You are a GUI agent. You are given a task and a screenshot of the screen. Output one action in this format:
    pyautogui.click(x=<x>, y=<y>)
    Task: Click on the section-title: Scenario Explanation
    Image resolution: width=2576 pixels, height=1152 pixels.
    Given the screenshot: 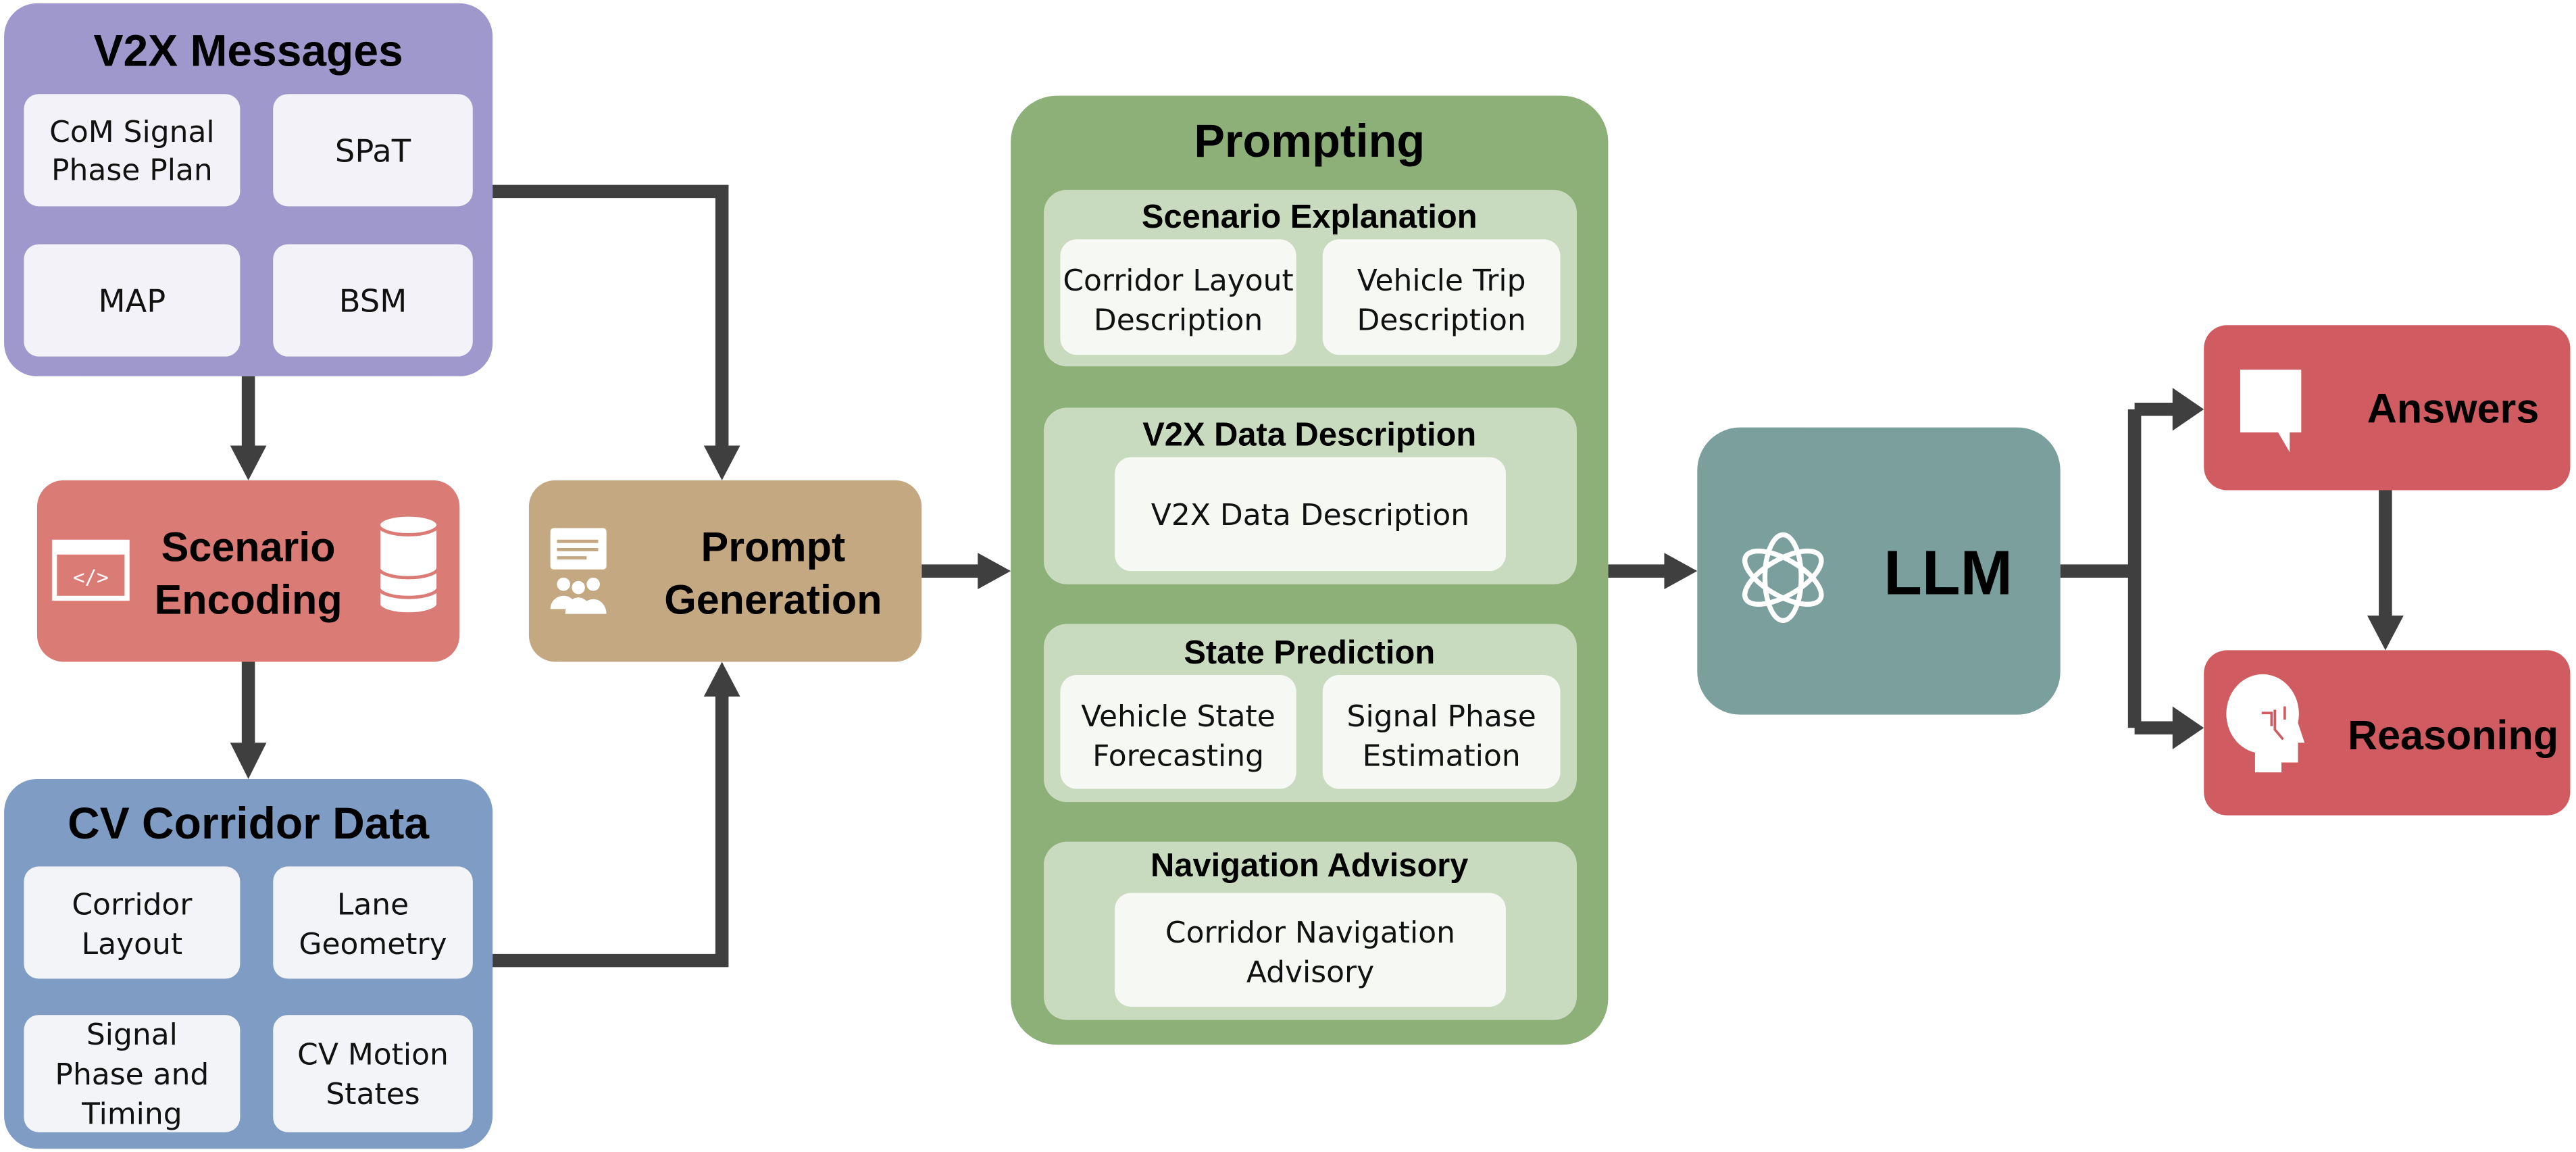 What is the action you would take?
    pyautogui.click(x=1310, y=217)
    